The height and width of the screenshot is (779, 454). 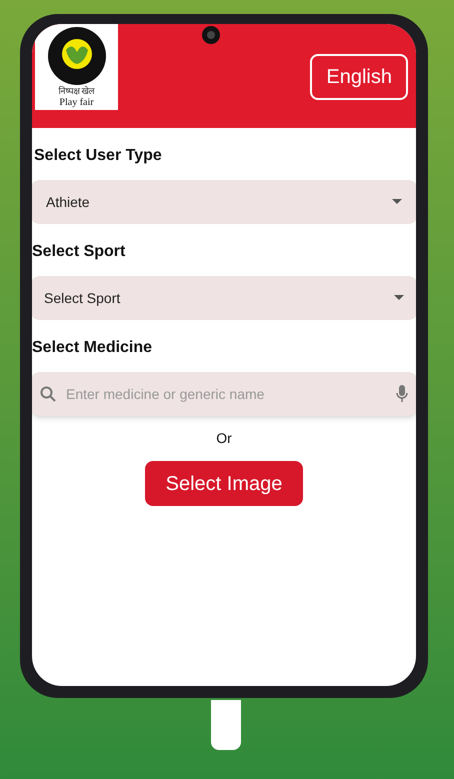 I want to click on medicine-search-input: Enter medicine or generic name, so click(x=226, y=394).